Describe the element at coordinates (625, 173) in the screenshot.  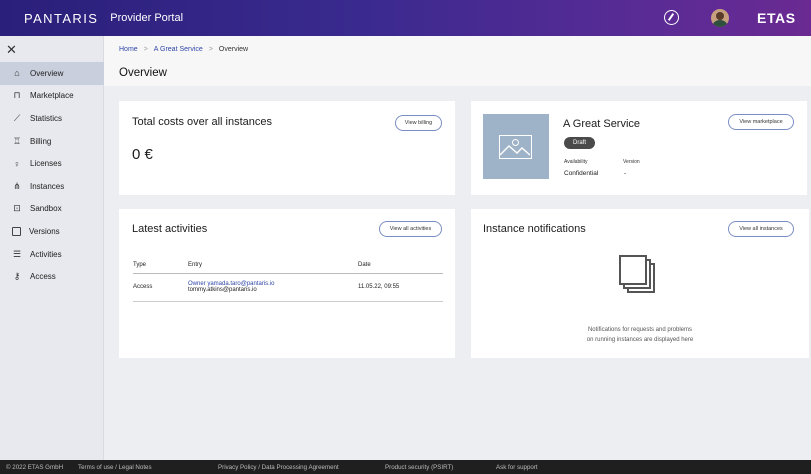
I see `version-value: -` at that location.